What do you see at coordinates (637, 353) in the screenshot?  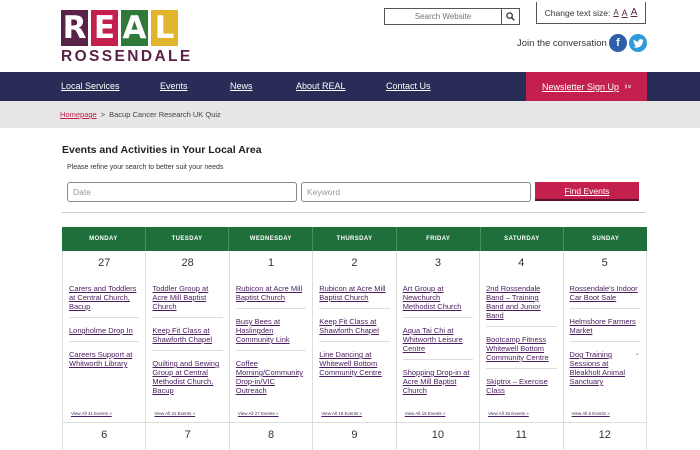 I see `chevron-down-icon: ⌄` at bounding box center [637, 353].